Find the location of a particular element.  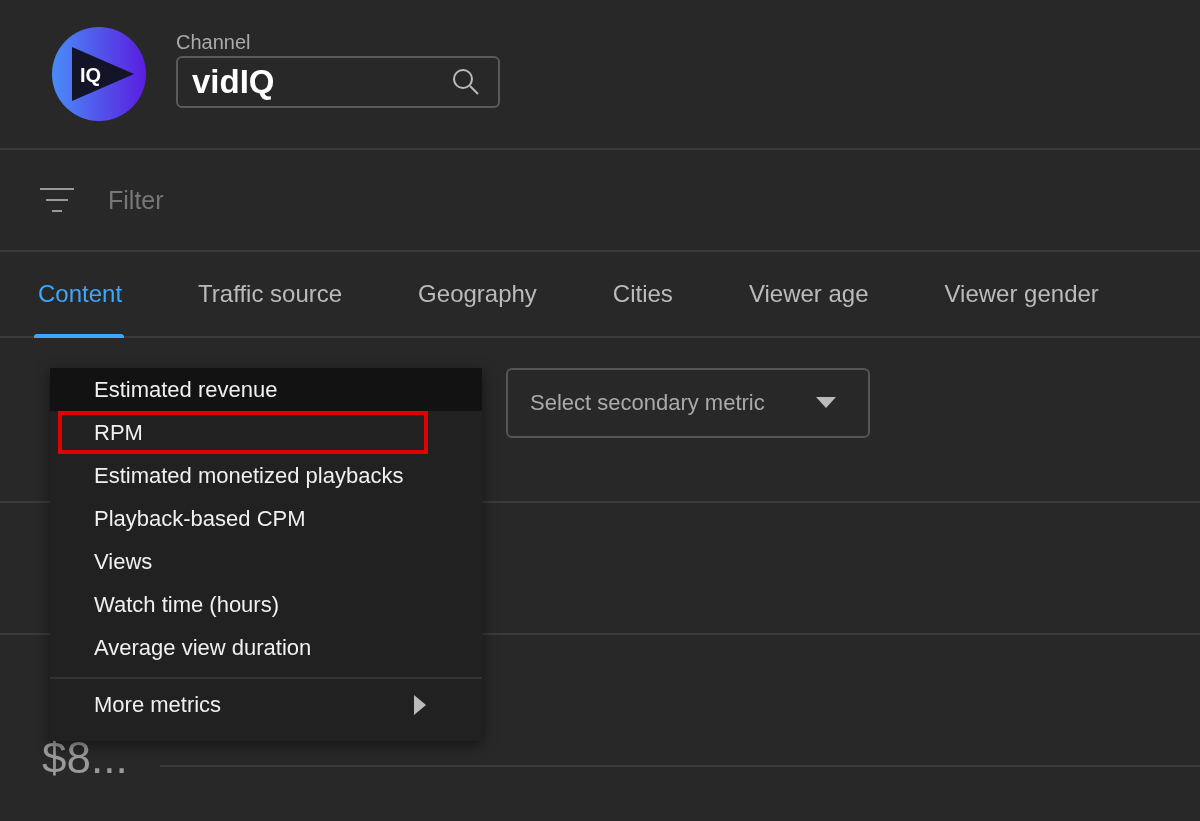

menu-item: Playback-based CPM is located at coordinates (266, 518).